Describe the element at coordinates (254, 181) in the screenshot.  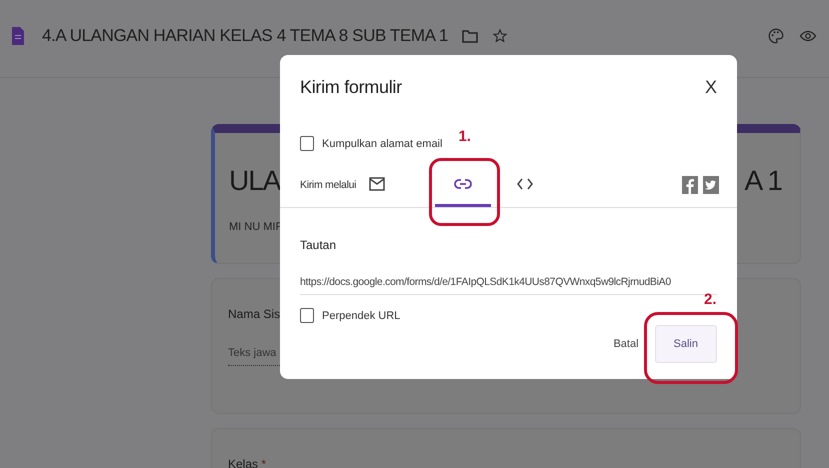
I see `form-heading: ULA` at that location.